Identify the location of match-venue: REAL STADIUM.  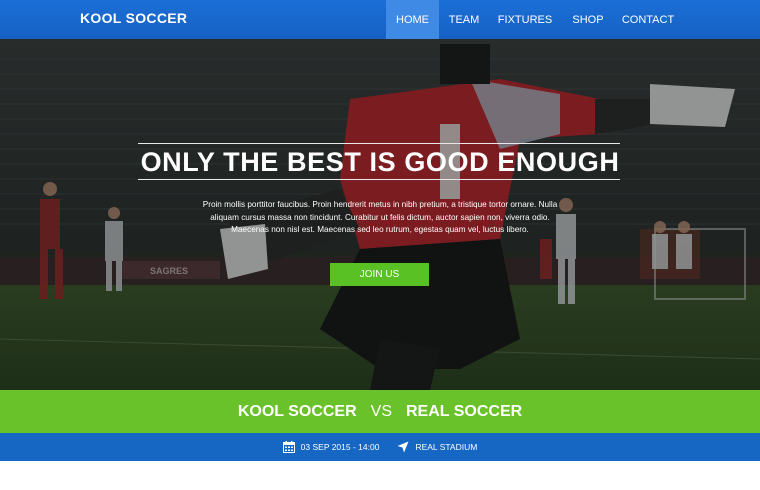
(437, 447).